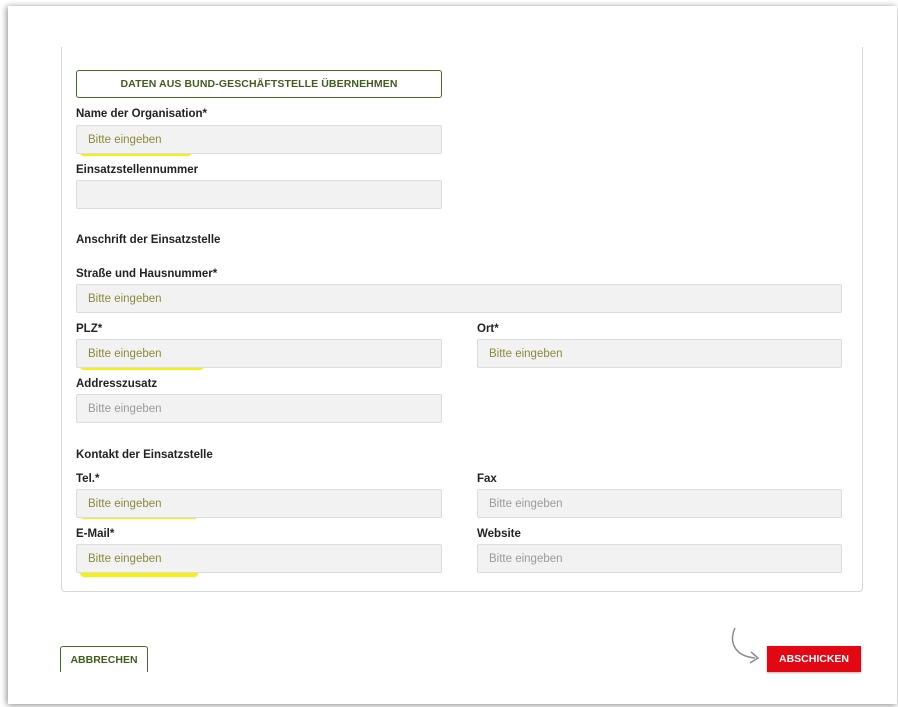 The image size is (898, 707). Describe the element at coordinates (499, 534) in the screenshot. I see `website-label: Website` at that location.